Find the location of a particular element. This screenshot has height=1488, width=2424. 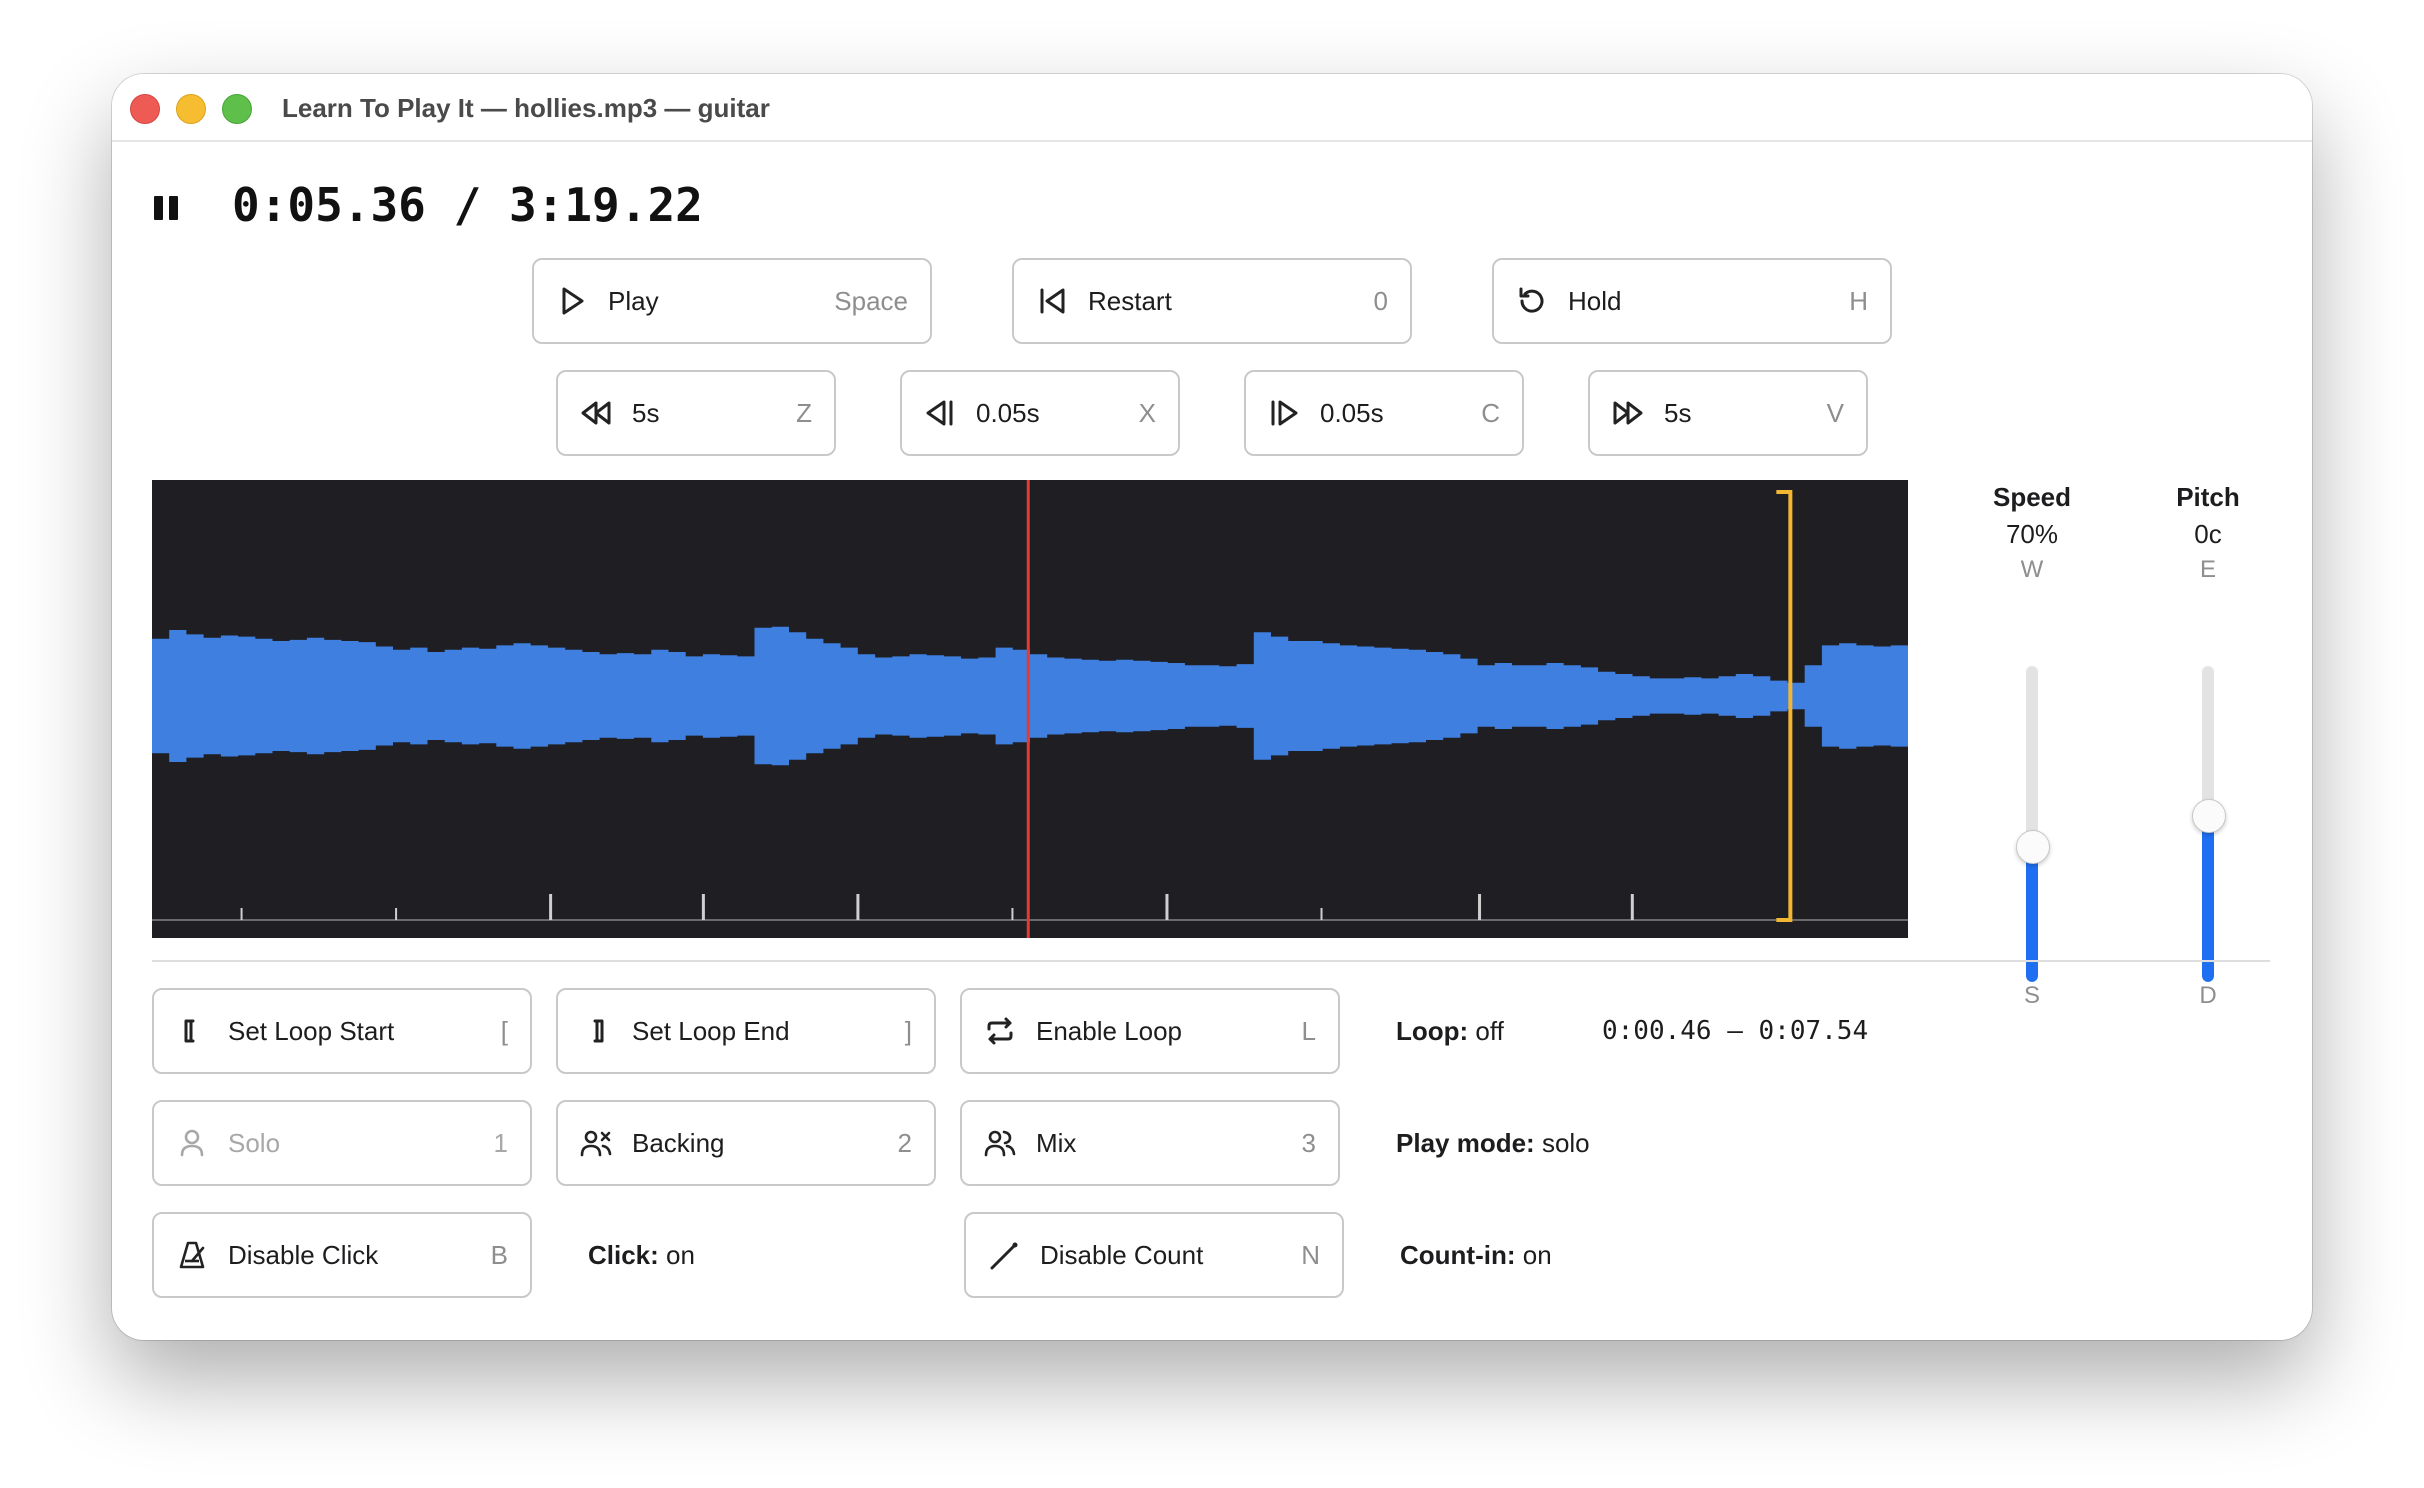

step-back-button: 0.05s X is located at coordinates (1040, 413).